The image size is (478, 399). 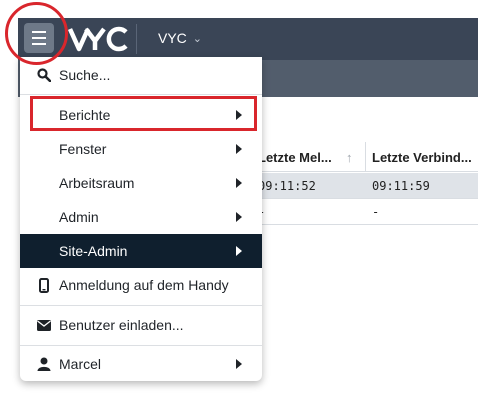 I want to click on search-icon, so click(x=44, y=75).